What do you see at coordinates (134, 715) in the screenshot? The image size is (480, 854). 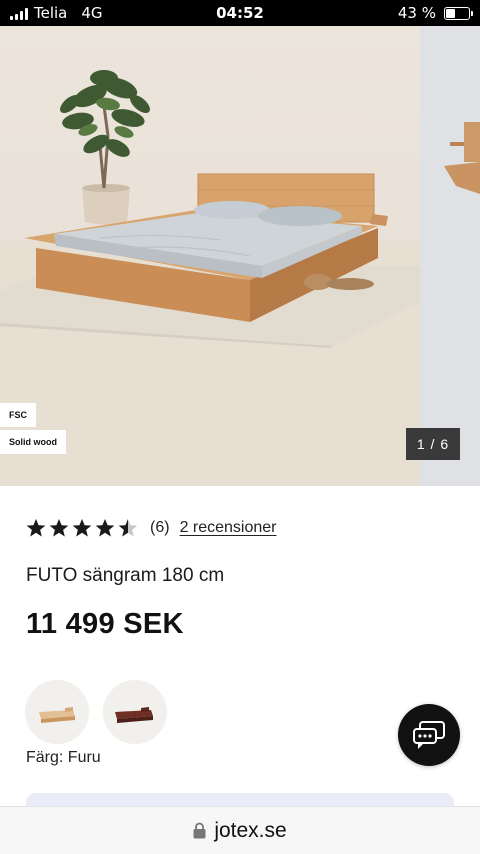 I see `dark-wood-bed-icon` at bounding box center [134, 715].